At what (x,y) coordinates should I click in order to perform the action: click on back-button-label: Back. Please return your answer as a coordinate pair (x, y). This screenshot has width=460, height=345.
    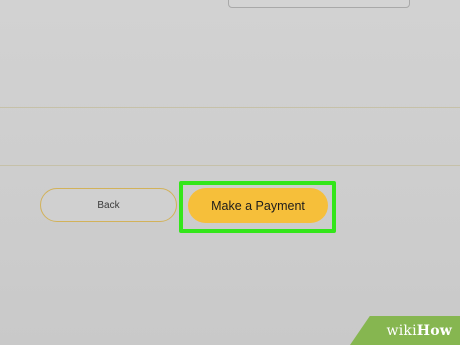
    Looking at the image, I should click on (108, 205).